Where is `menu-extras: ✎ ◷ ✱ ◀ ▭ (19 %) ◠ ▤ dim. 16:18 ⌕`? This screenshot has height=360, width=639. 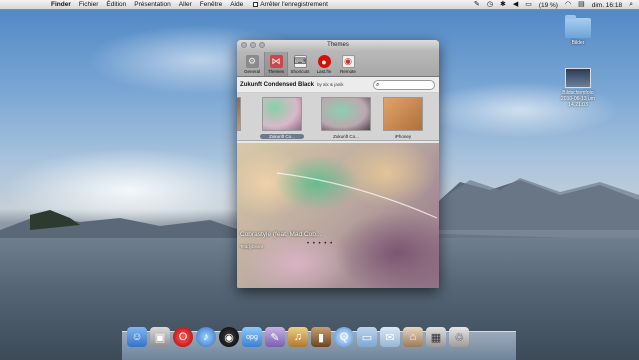 menu-extras: ✎ ◷ ✱ ◀ ▭ (19 %) ◠ ▤ dim. 16:18 ⌕ is located at coordinates (553, 5).